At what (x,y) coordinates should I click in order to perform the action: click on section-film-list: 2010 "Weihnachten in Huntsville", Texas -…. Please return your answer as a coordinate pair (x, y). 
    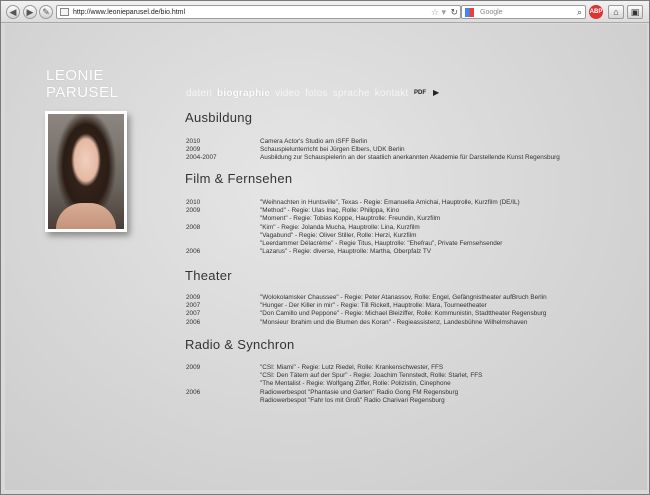
    Looking at the image, I should click on (353, 227).